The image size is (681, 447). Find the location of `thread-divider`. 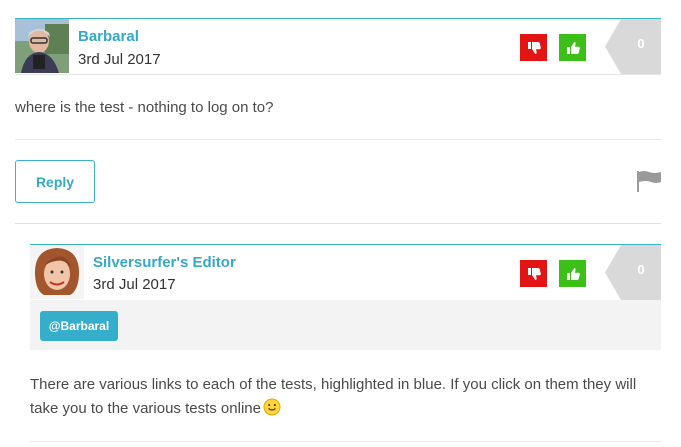

thread-divider is located at coordinates (338, 223).